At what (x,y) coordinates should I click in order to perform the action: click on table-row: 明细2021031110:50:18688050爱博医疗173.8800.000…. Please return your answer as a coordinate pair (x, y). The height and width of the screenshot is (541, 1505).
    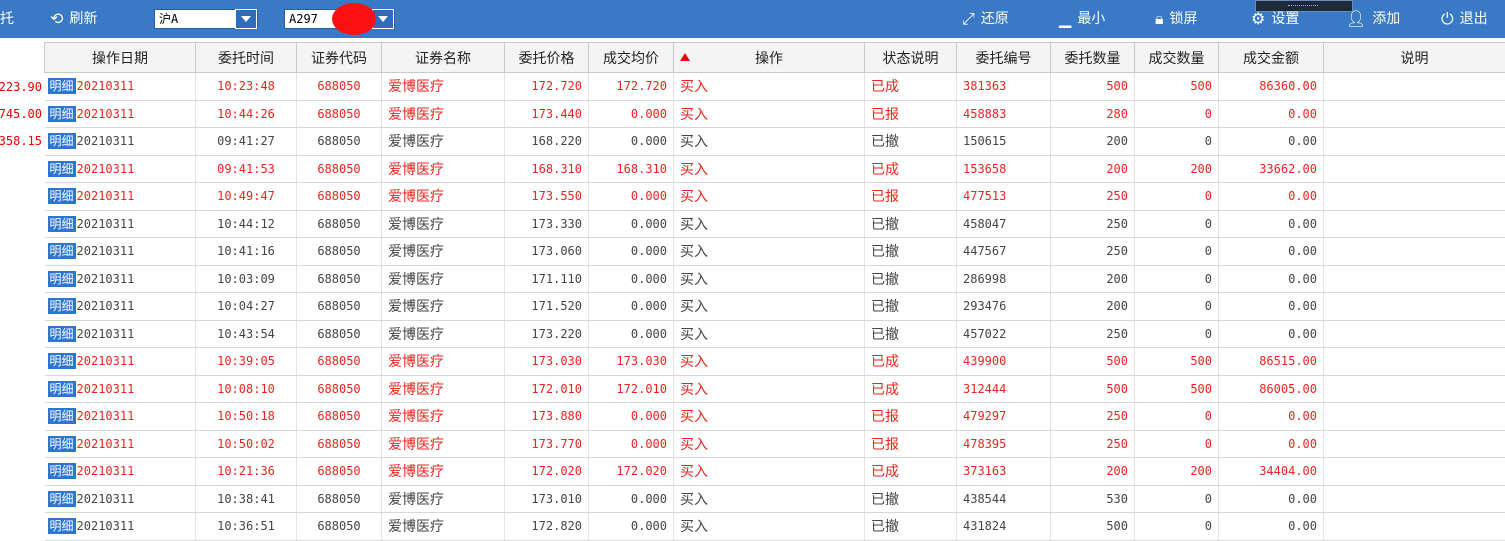
    Looking at the image, I should click on (775, 417).